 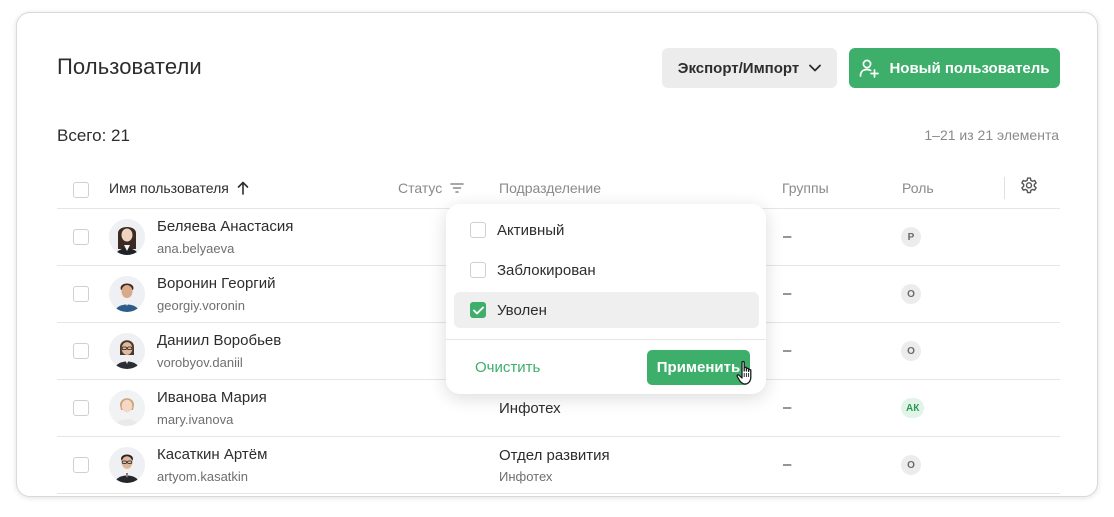 I want to click on new-user-button: Новый пользователь, so click(x=954, y=68).